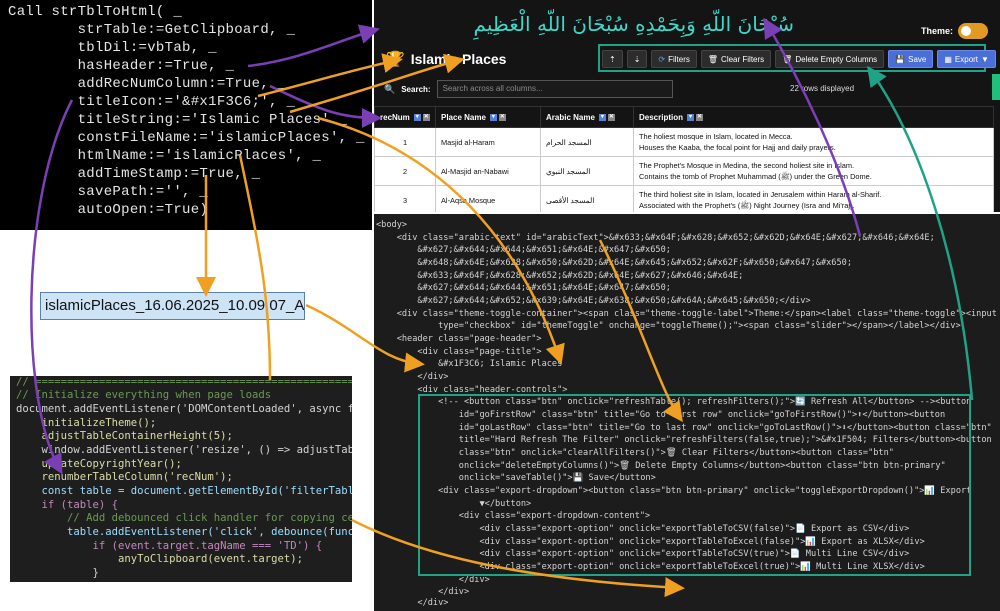  I want to click on html-line: <header class="page-header">, so click(459, 339).